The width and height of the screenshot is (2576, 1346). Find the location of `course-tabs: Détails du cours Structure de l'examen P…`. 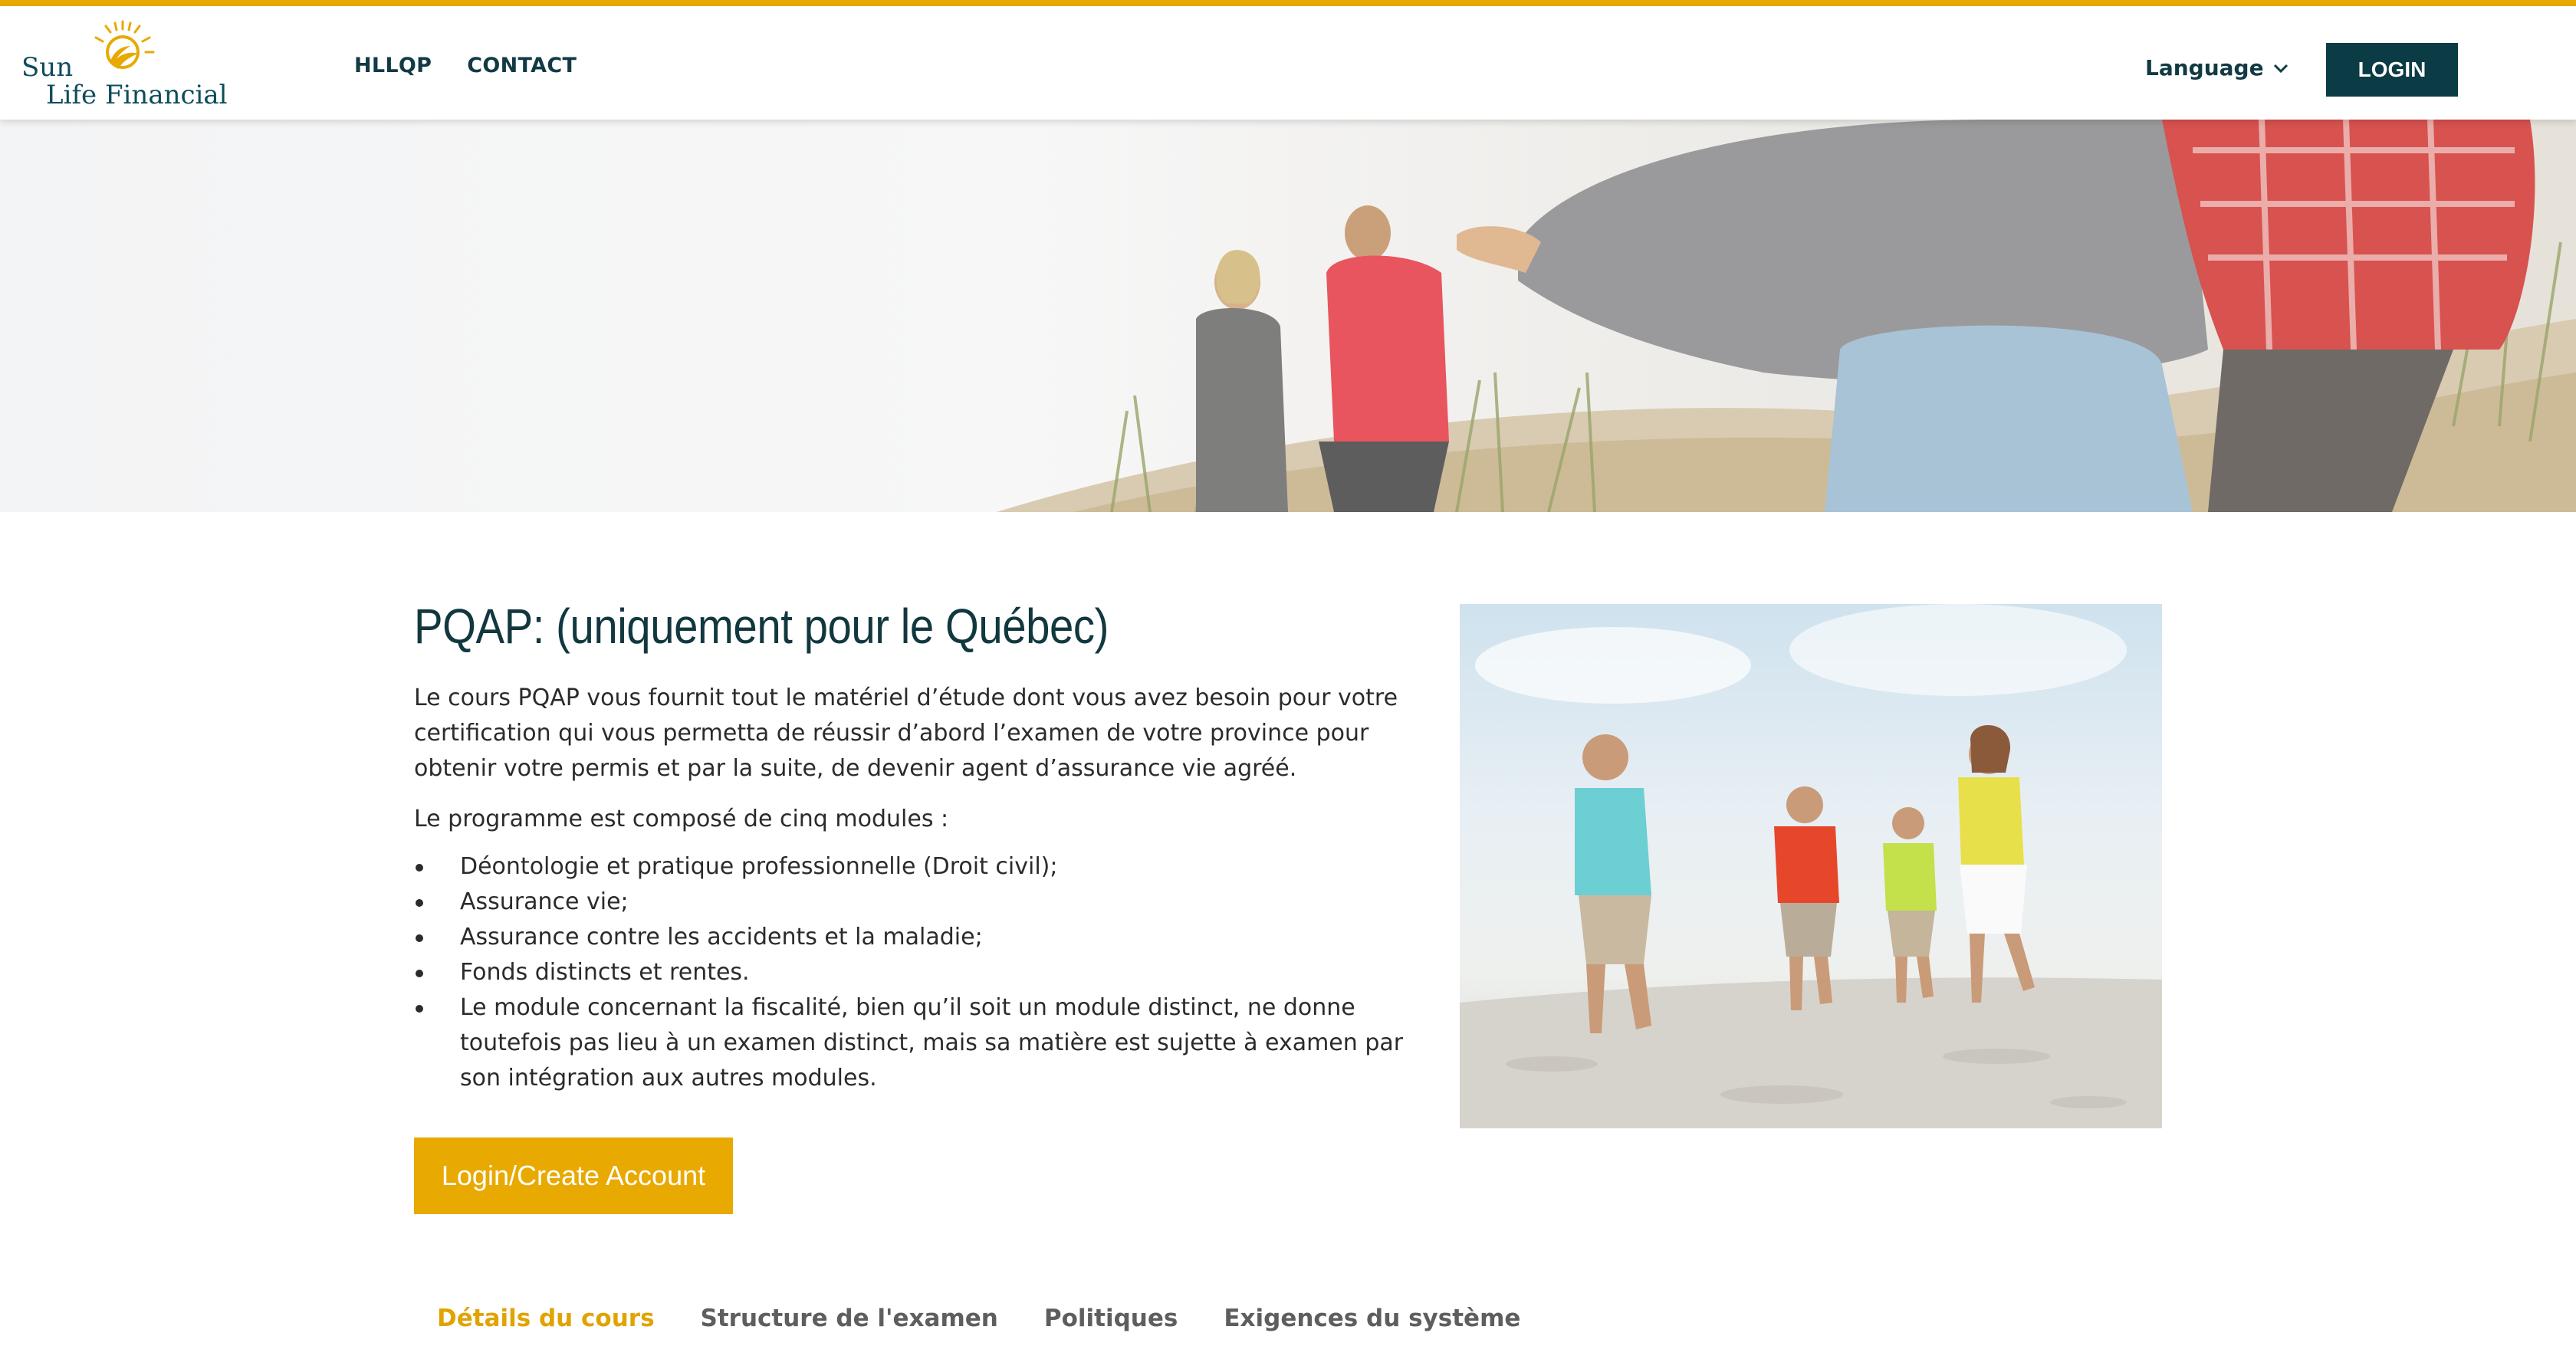

course-tabs: Détails du cours Structure de l'examen P… is located at coordinates (979, 1318).